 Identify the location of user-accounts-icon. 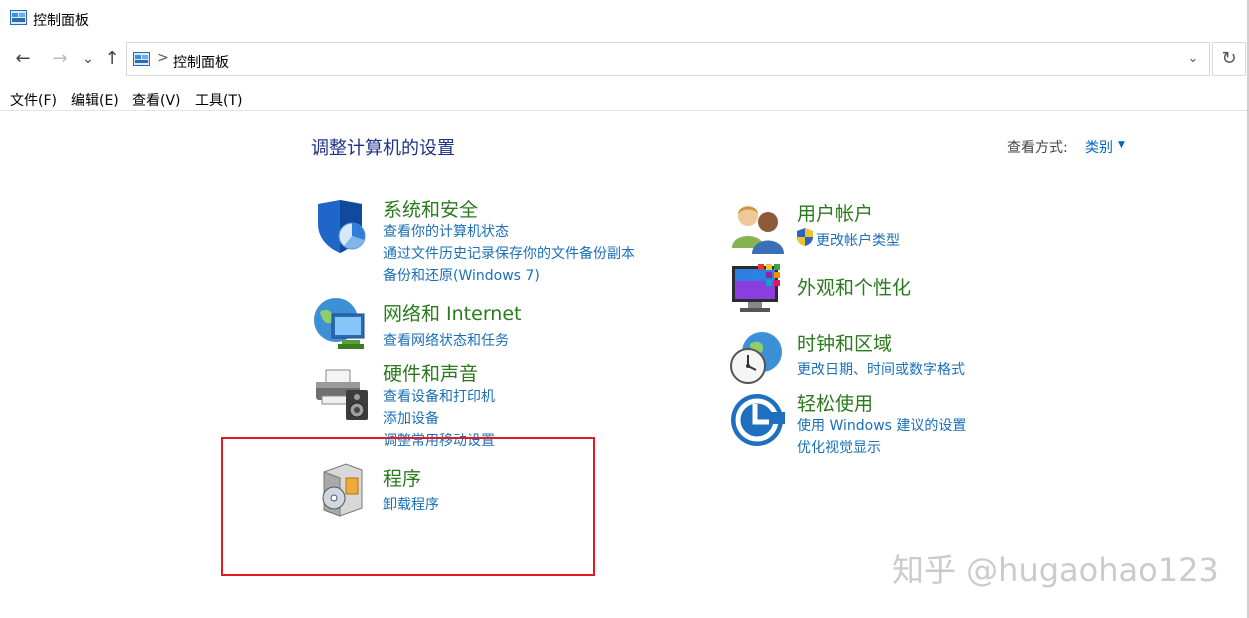
(758, 228).